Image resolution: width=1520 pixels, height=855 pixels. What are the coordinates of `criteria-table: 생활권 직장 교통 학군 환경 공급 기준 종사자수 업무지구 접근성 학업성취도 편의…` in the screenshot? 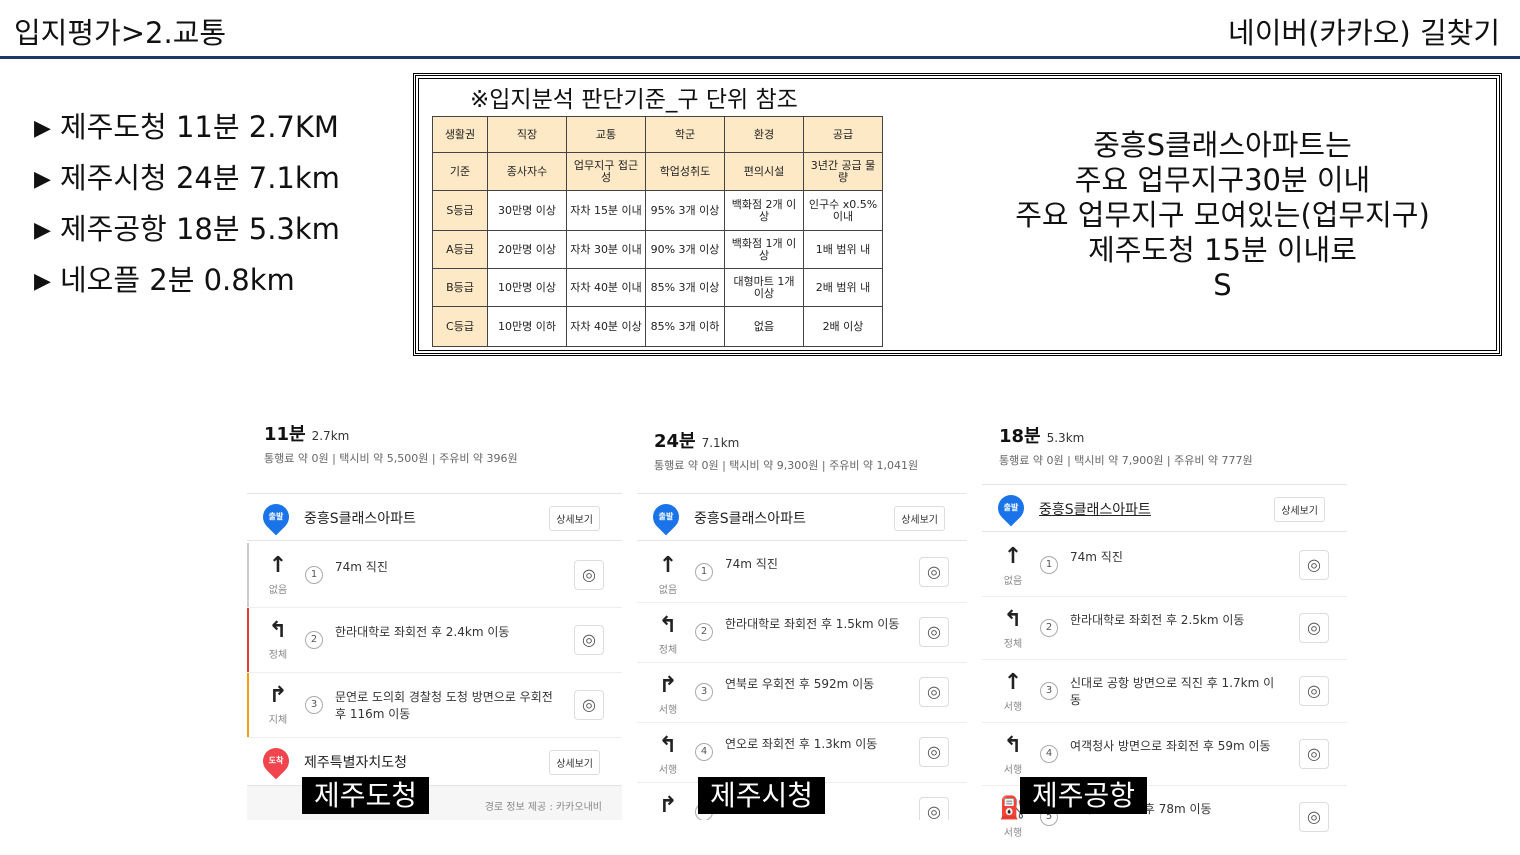 It's located at (657, 231).